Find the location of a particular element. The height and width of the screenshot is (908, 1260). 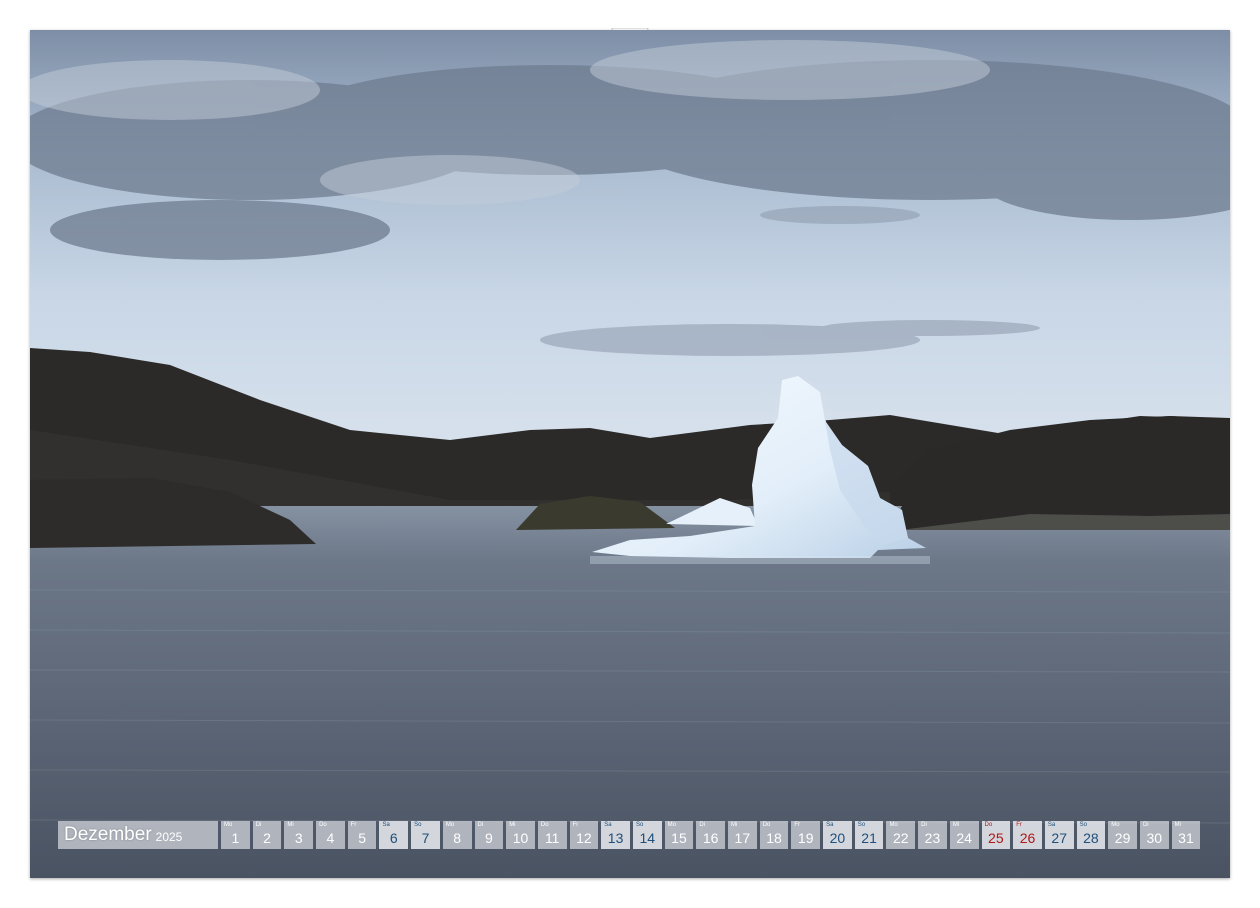

day-number: 16 is located at coordinates (710, 838).